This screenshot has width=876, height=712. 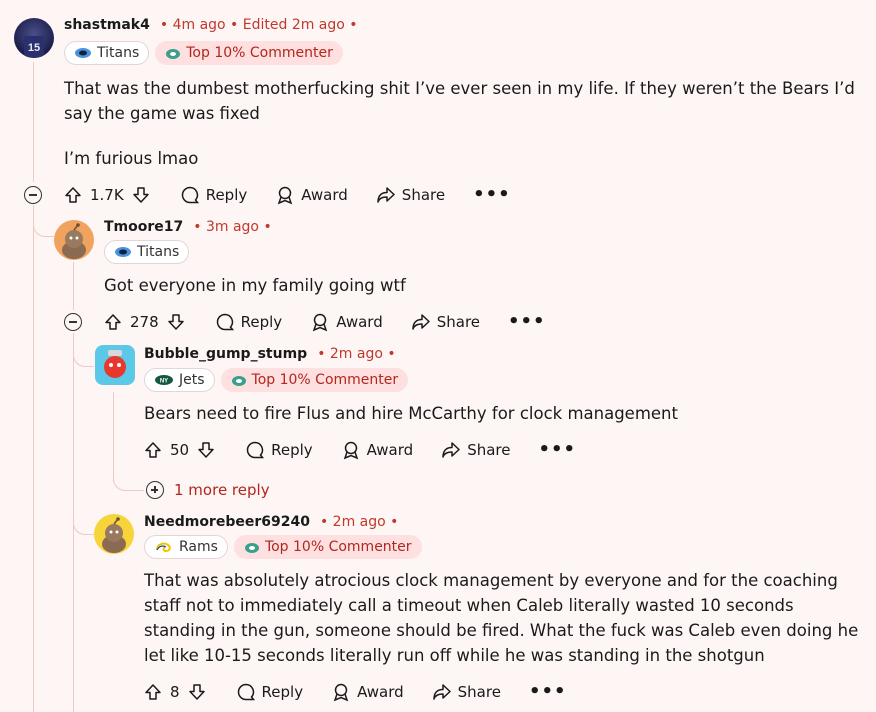 I want to click on comment-body: I’m furious lmao, so click(x=131, y=158).